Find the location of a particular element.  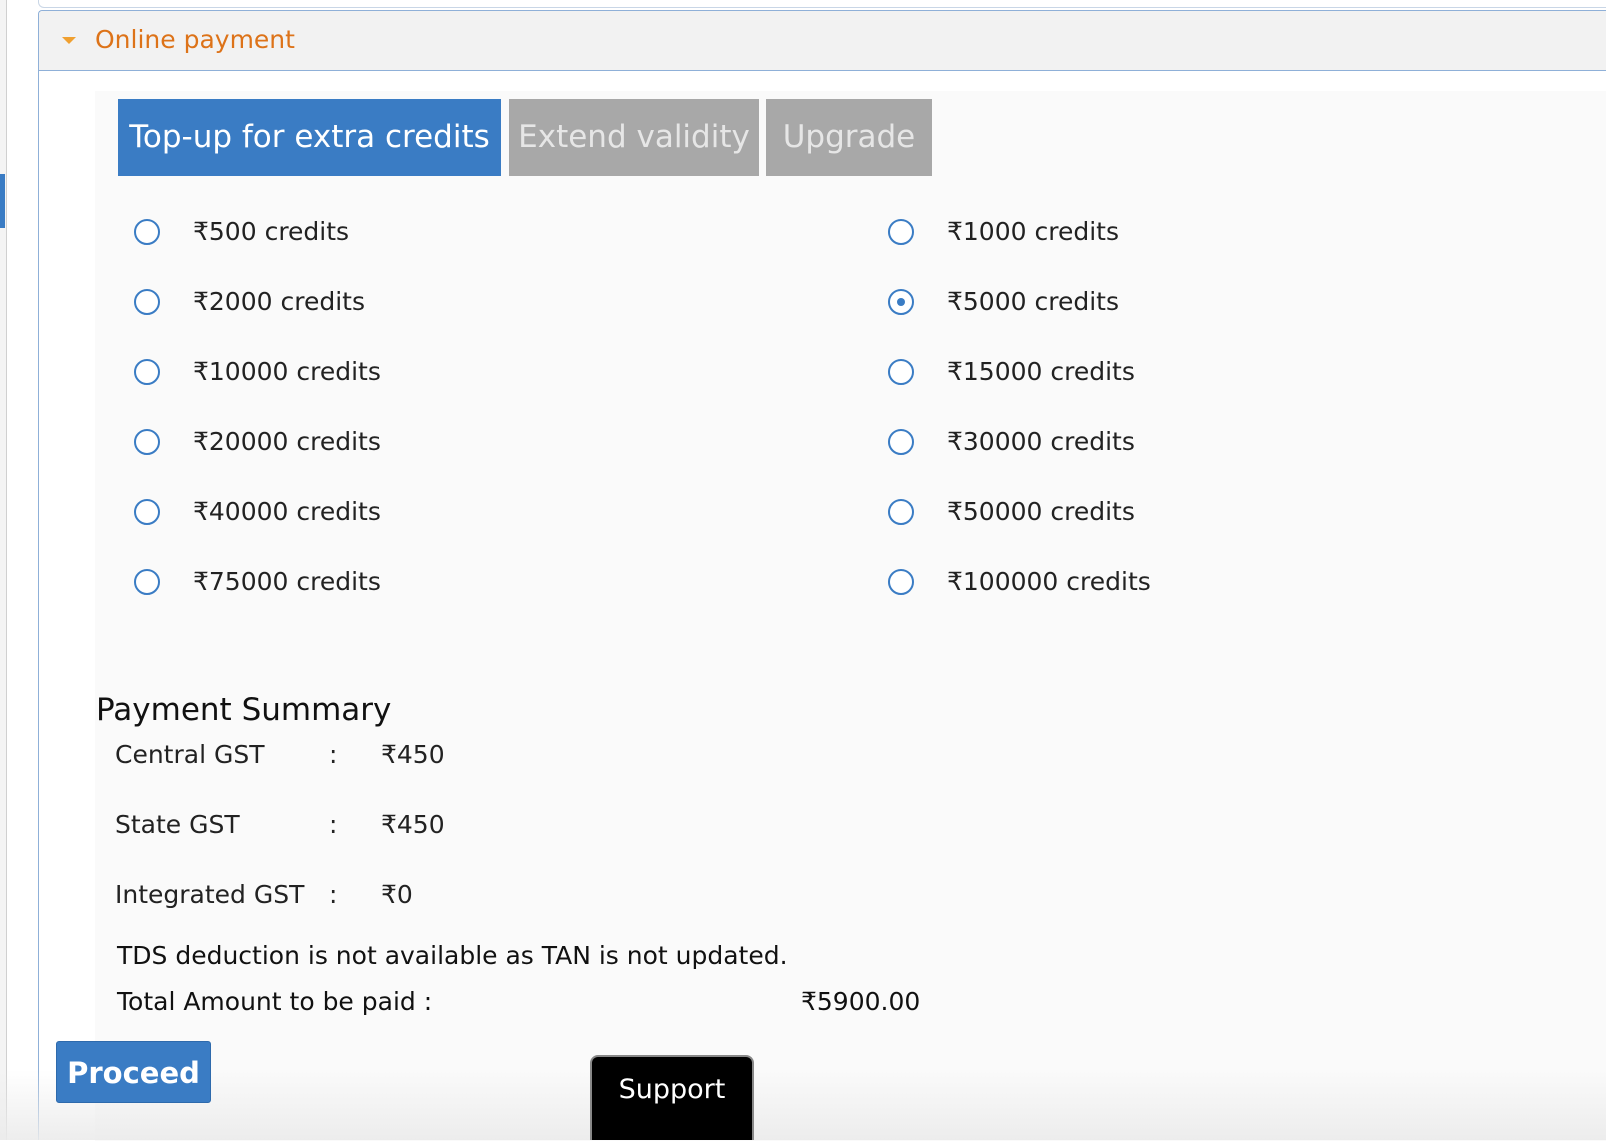

credit-option-15000: ₹15000 credits is located at coordinates (1088, 374).